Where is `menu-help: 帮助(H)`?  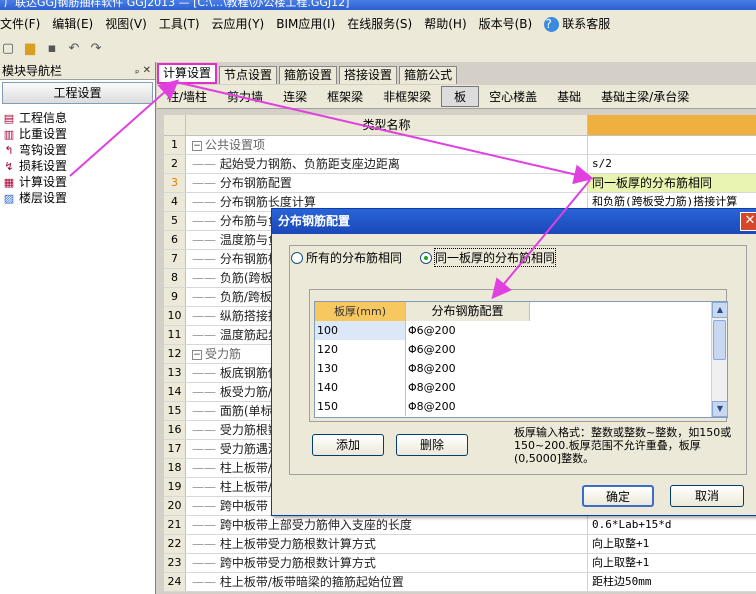
menu-help: 帮助(H) is located at coordinates (448, 23).